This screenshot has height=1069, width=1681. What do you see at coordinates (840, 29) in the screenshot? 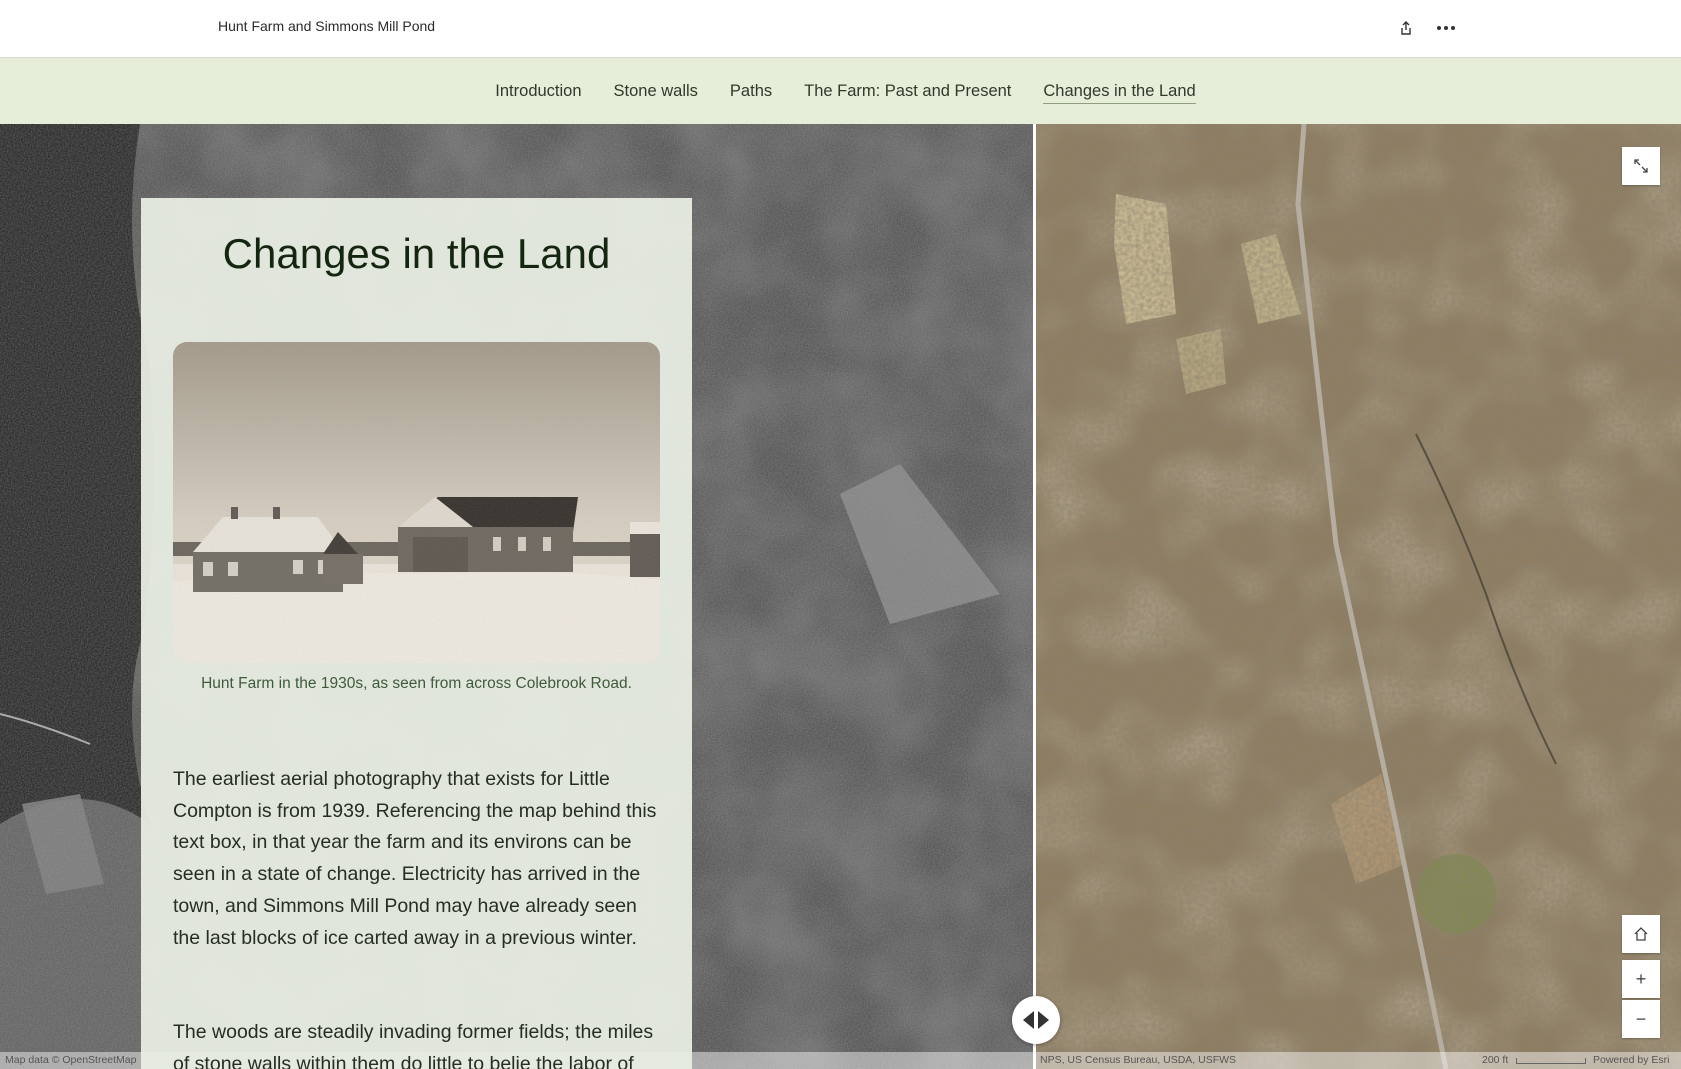
I see `top-header: Hunt Farm and Simmons Mill Pond` at bounding box center [840, 29].